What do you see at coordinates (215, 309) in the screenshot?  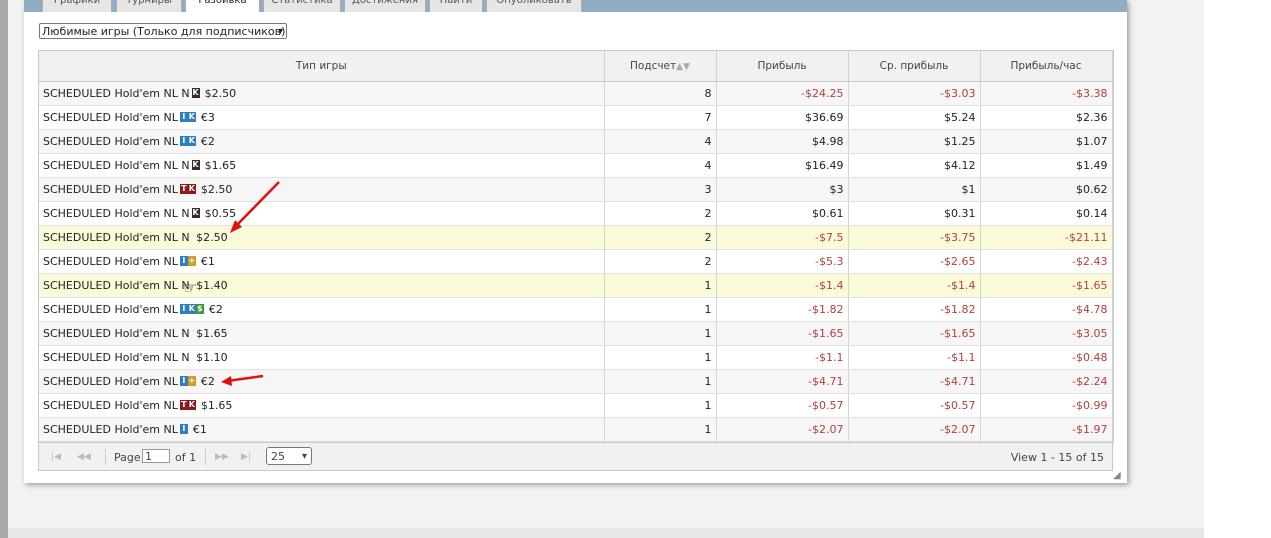 I see `game-stake: €2` at bounding box center [215, 309].